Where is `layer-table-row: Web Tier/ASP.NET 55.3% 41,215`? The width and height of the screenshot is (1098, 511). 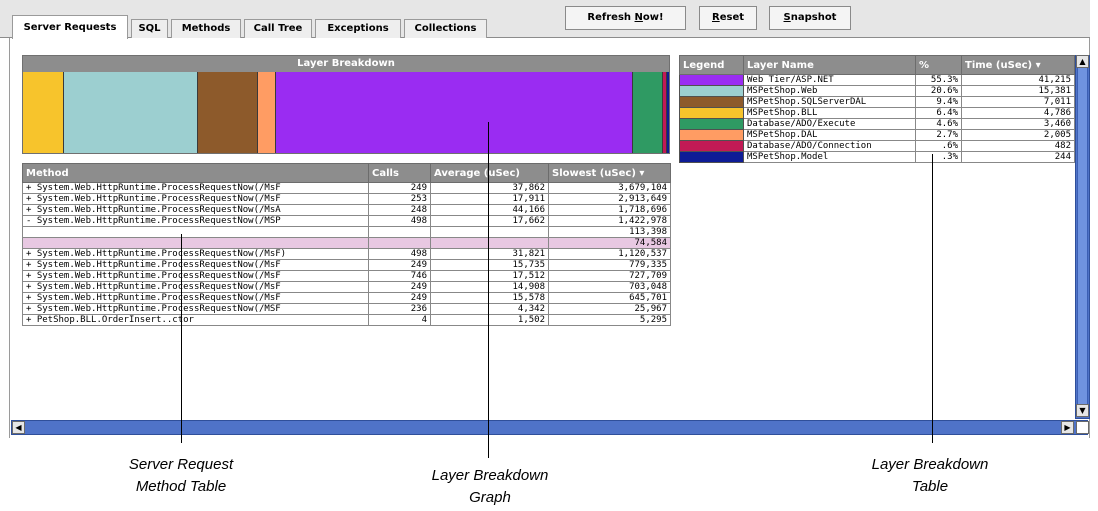
layer-table-row: Web Tier/ASP.NET 55.3% 41,215 is located at coordinates (877, 80).